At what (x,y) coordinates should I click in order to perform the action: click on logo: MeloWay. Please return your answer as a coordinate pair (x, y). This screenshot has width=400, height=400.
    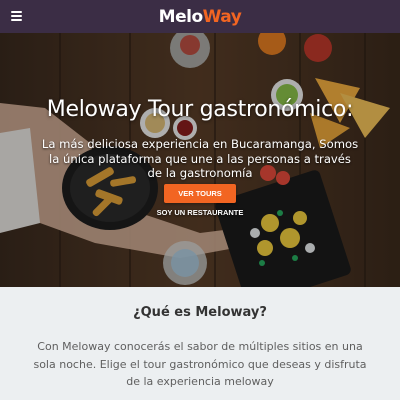
    Looking at the image, I should click on (200, 17).